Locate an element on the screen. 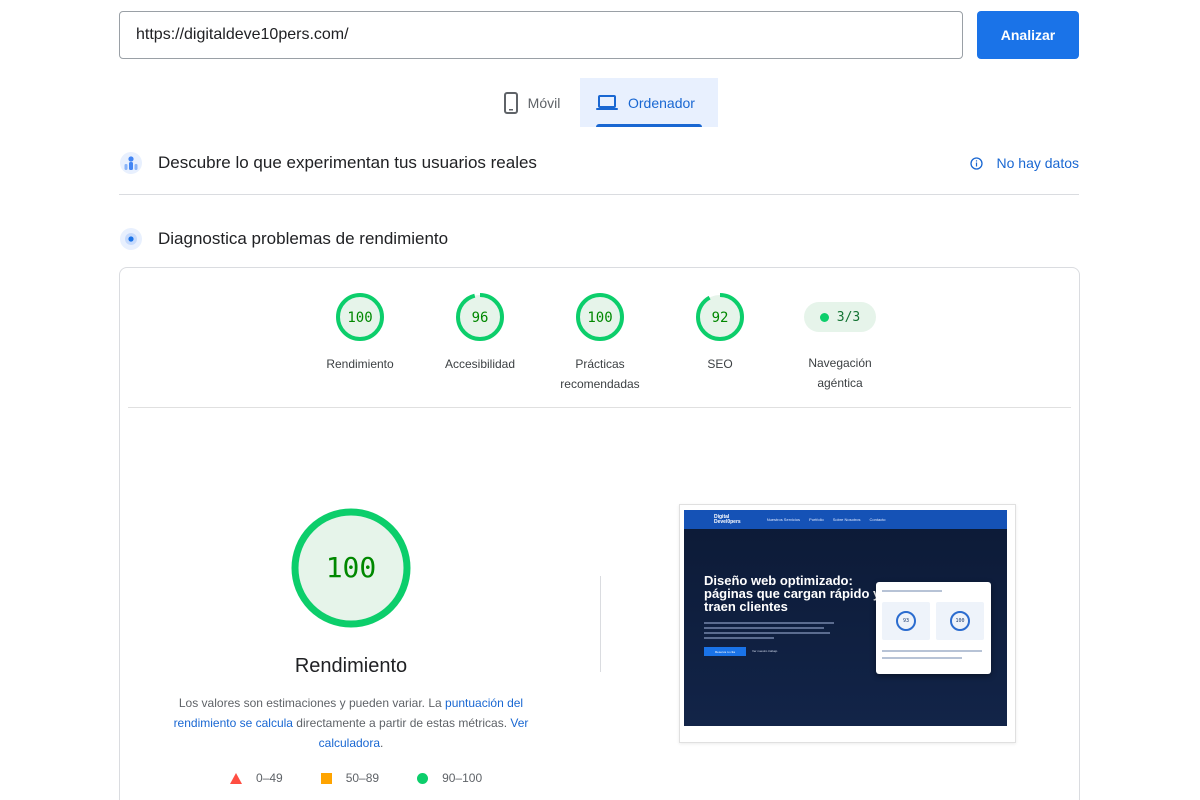  note-middle: directamente a partir de estas métricas. is located at coordinates (401, 723).